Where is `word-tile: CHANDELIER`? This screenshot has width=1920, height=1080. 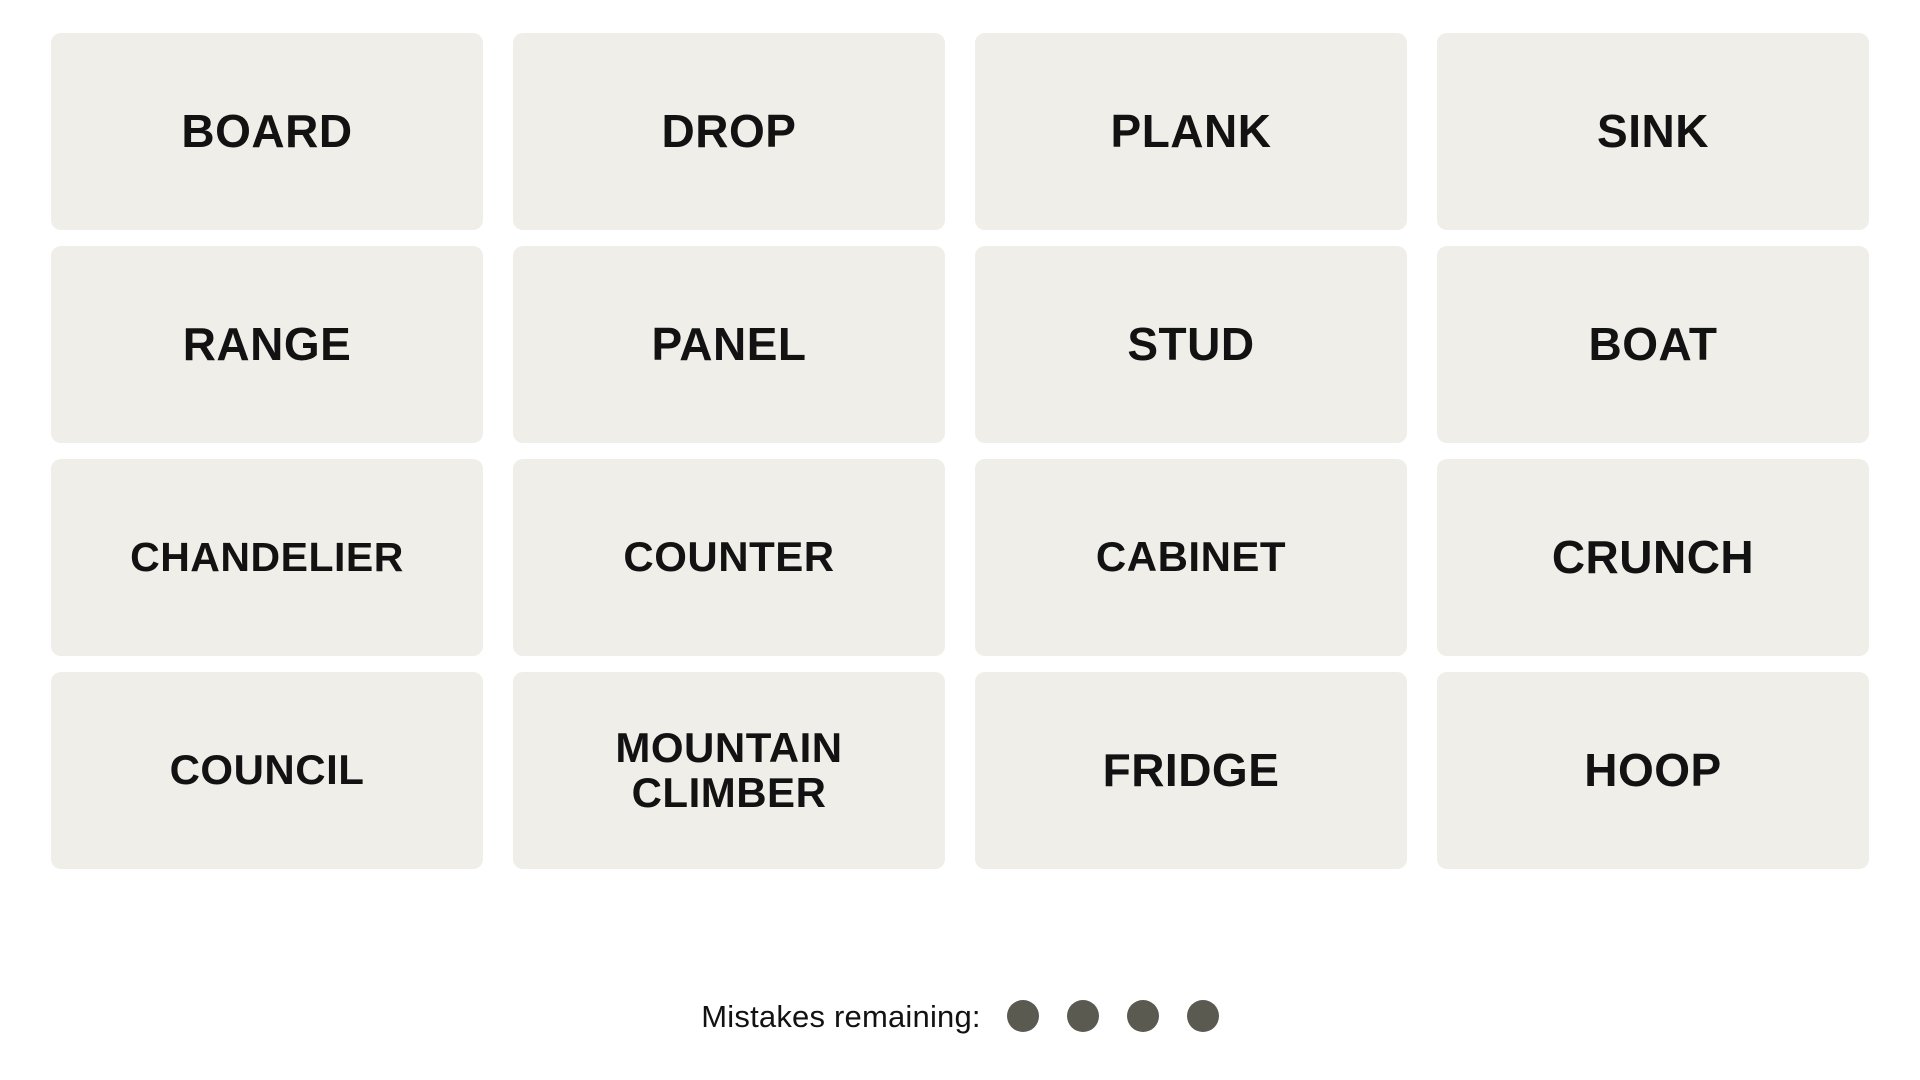
word-tile: CHANDELIER is located at coordinates (267, 557).